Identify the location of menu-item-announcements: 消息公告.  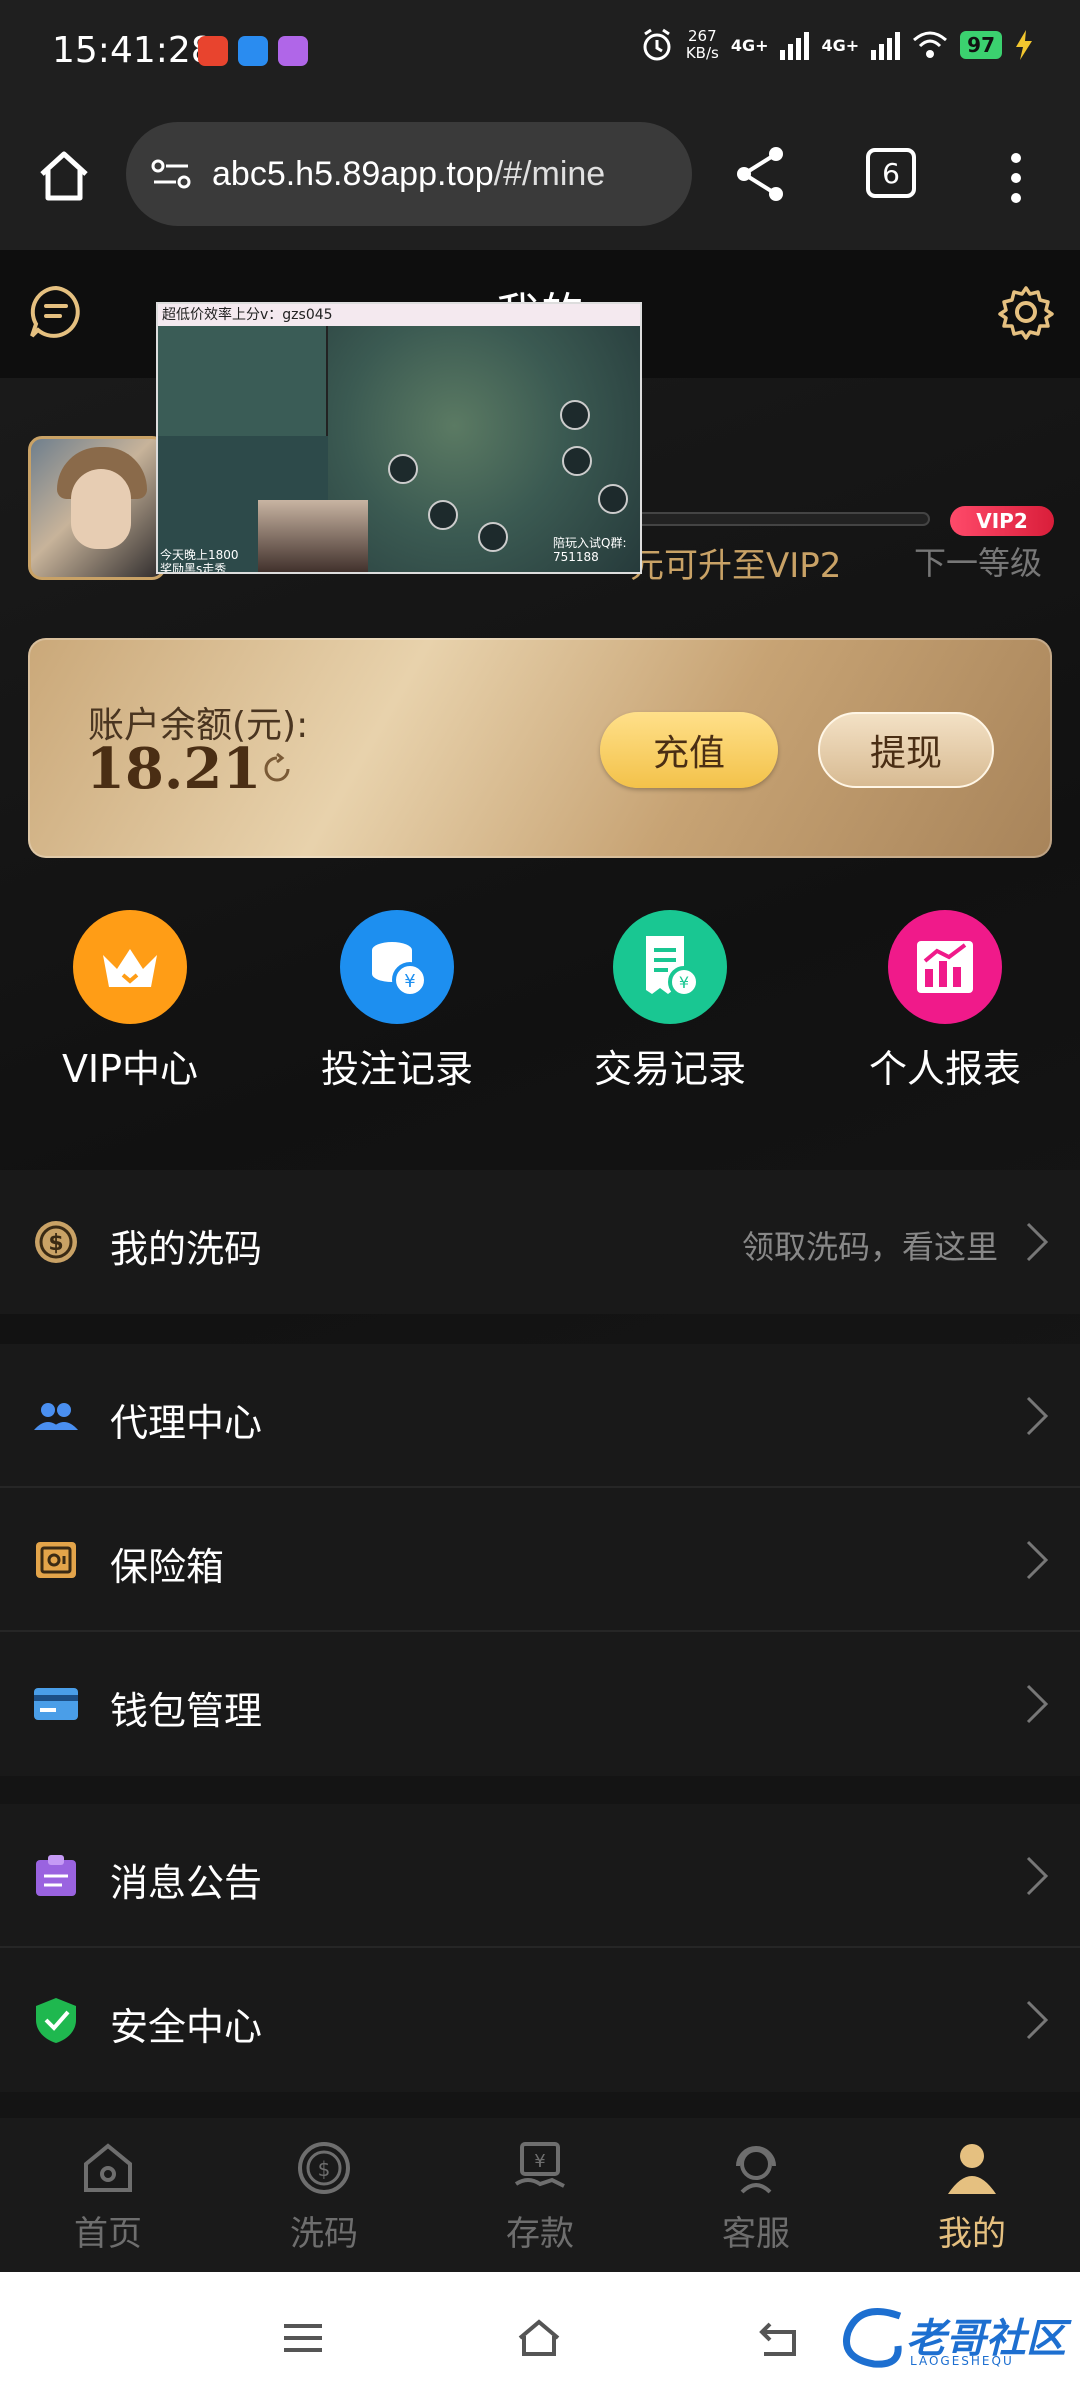
(540, 1876).